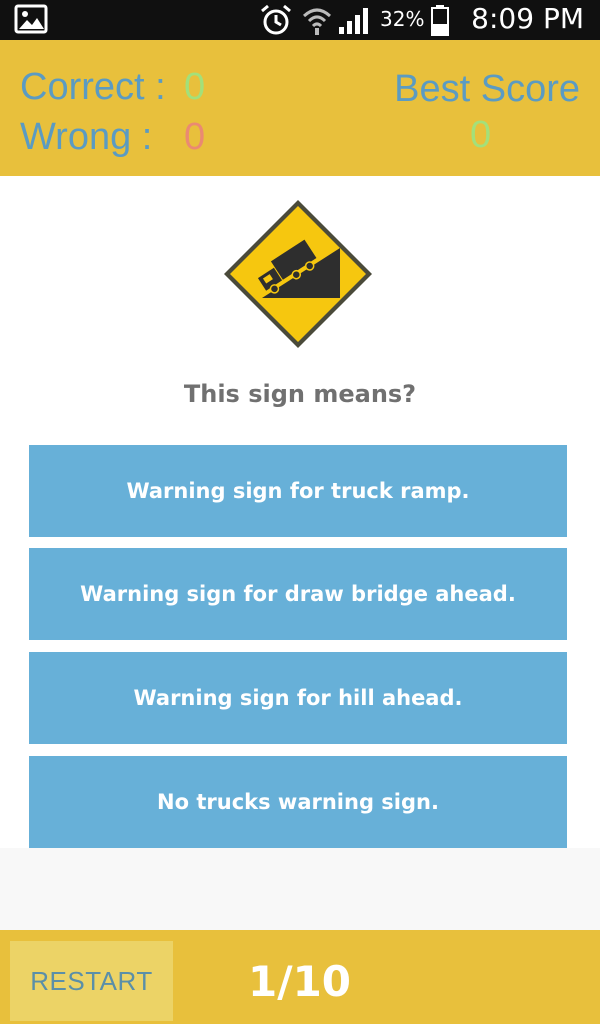 The image size is (600, 1024). I want to click on score-header: Correct : 0 Wrong : 0 Best Score 0, so click(300, 108).